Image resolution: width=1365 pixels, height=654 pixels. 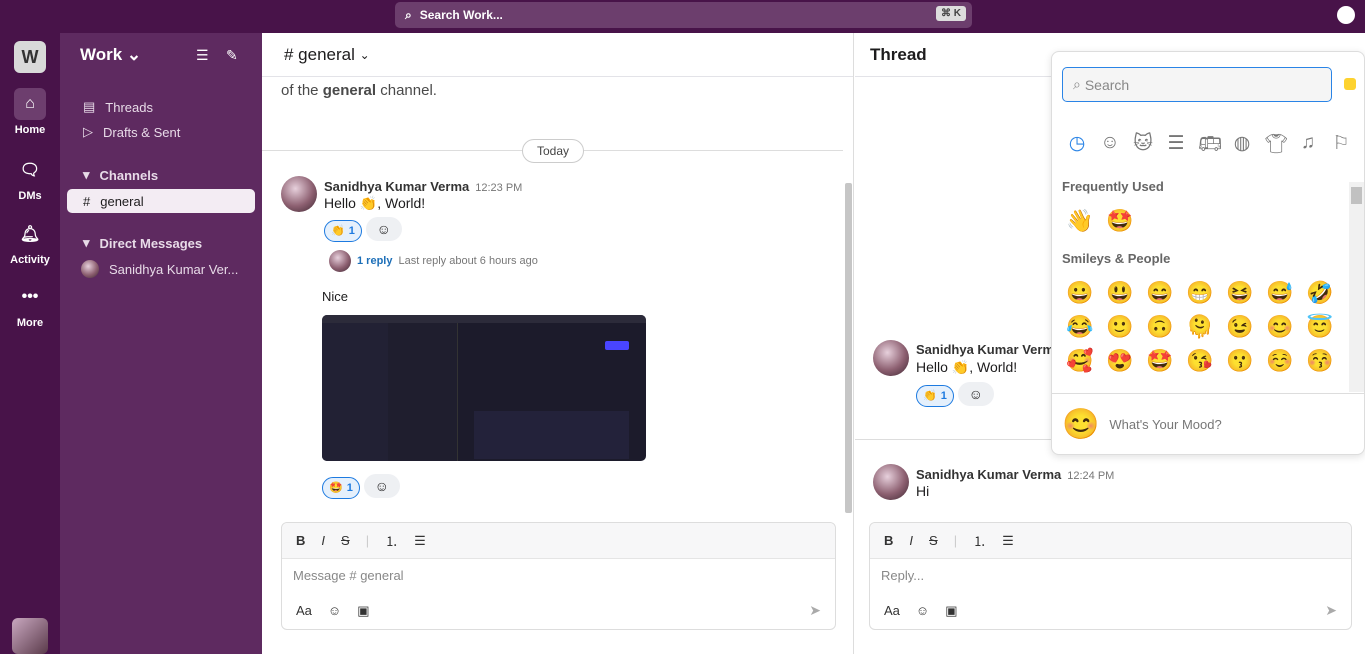 What do you see at coordinates (30, 343) in the screenshot?
I see `app-rail: W ⌂ Home 🗨 DMs 🔔︎ Activity ••• More` at bounding box center [30, 343].